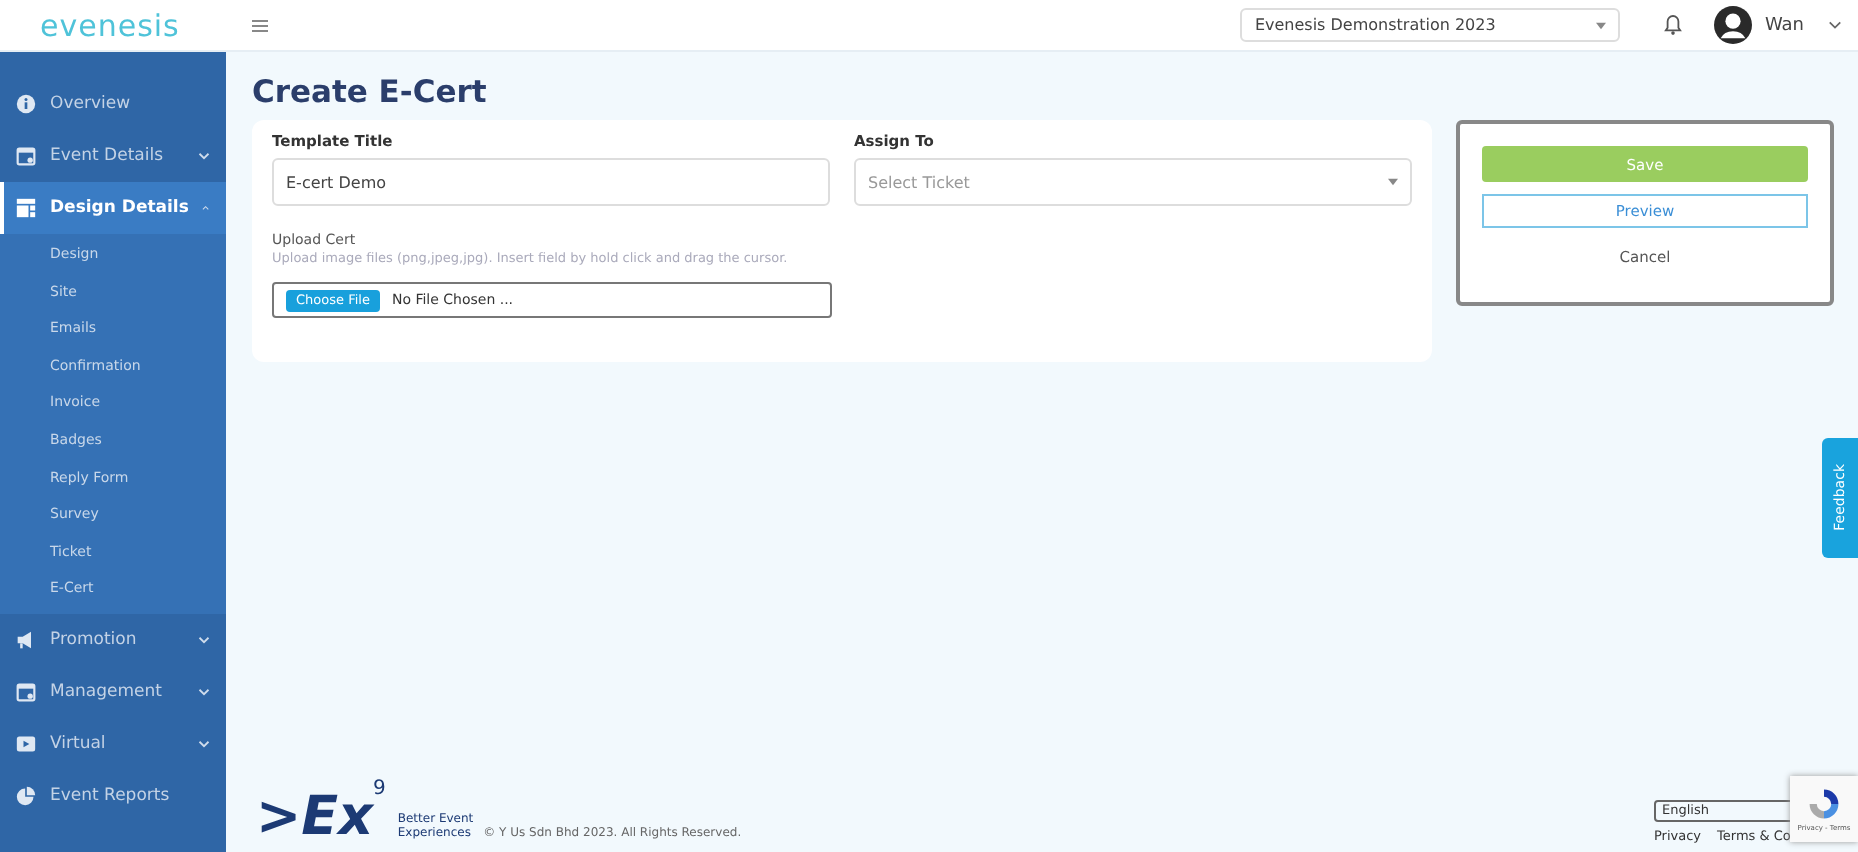 The height and width of the screenshot is (852, 1858). What do you see at coordinates (260, 25) in the screenshot?
I see `menu-icon` at bounding box center [260, 25].